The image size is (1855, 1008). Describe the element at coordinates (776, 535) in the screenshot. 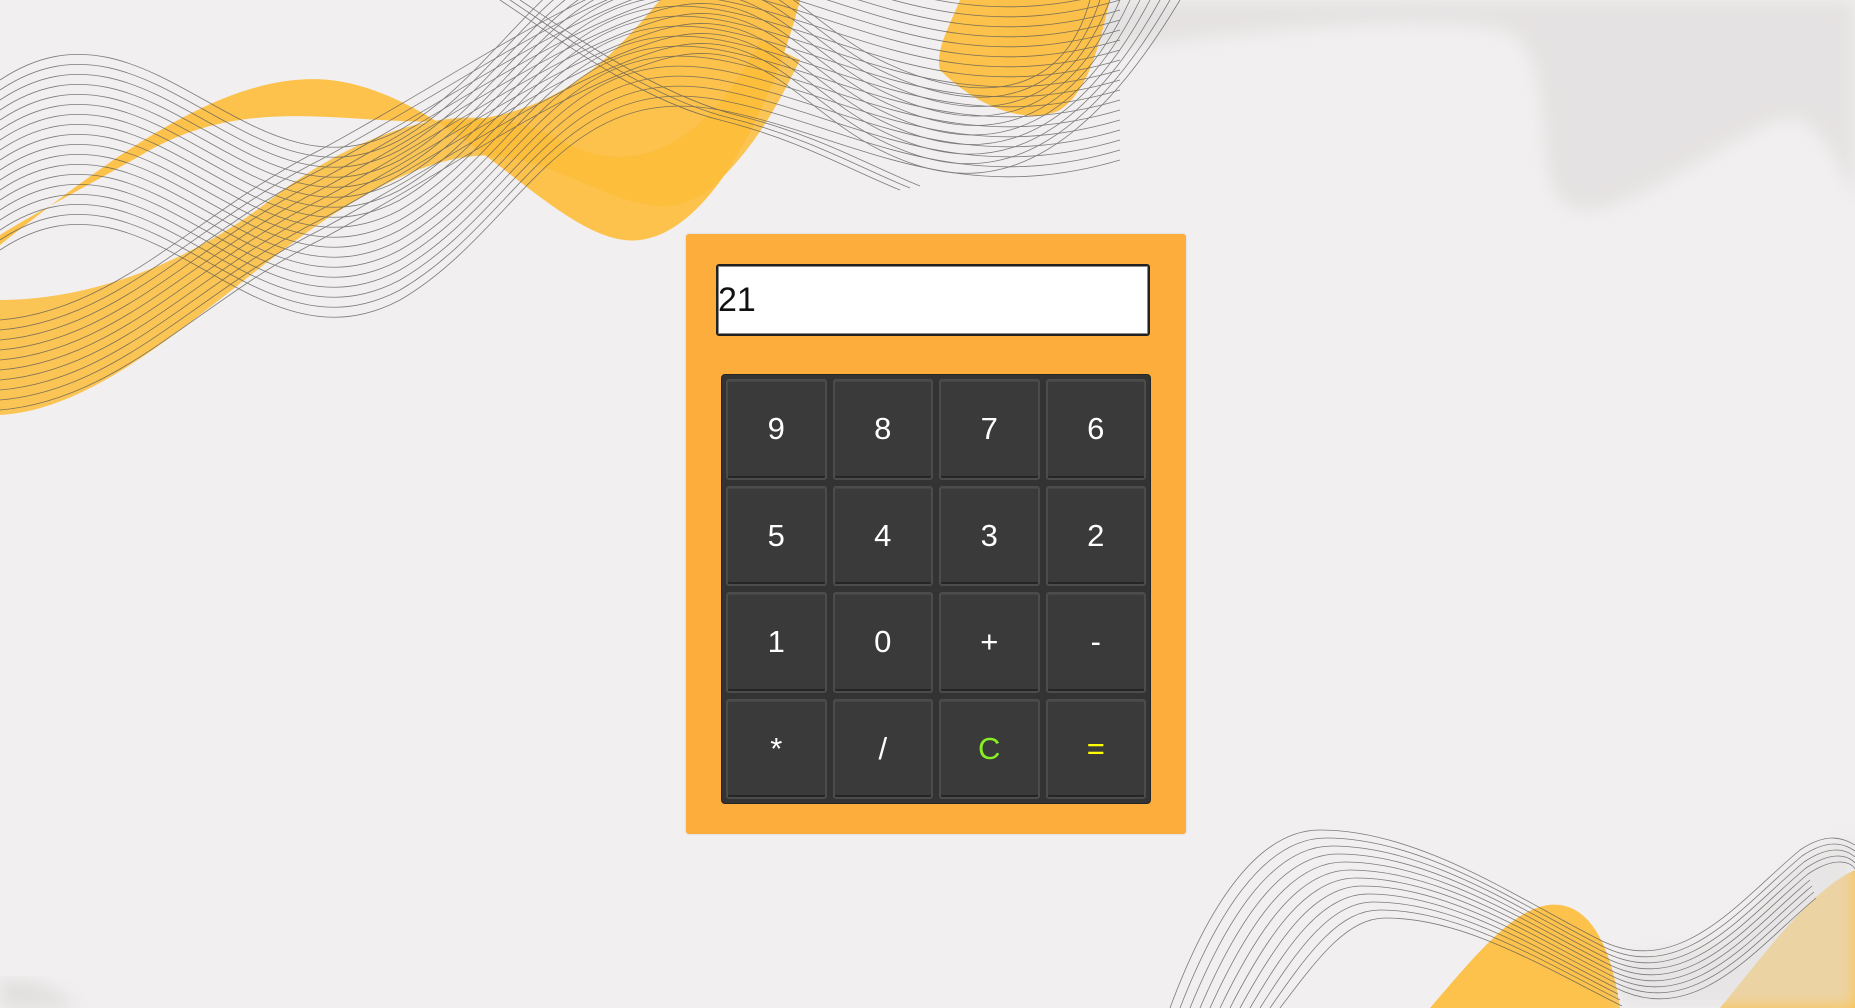

I see `key-5: 5` at that location.